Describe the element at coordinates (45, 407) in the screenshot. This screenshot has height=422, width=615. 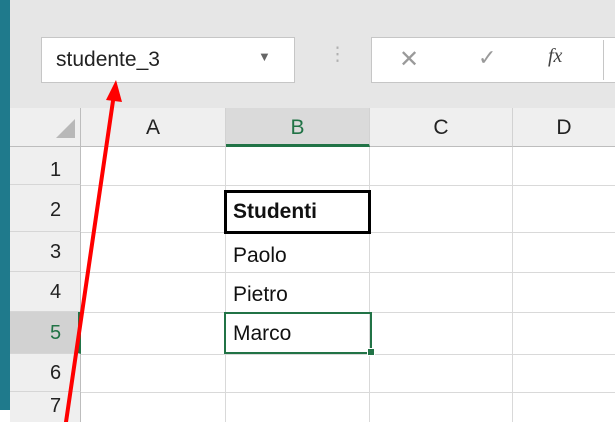
I see `row-header-7: 7` at that location.